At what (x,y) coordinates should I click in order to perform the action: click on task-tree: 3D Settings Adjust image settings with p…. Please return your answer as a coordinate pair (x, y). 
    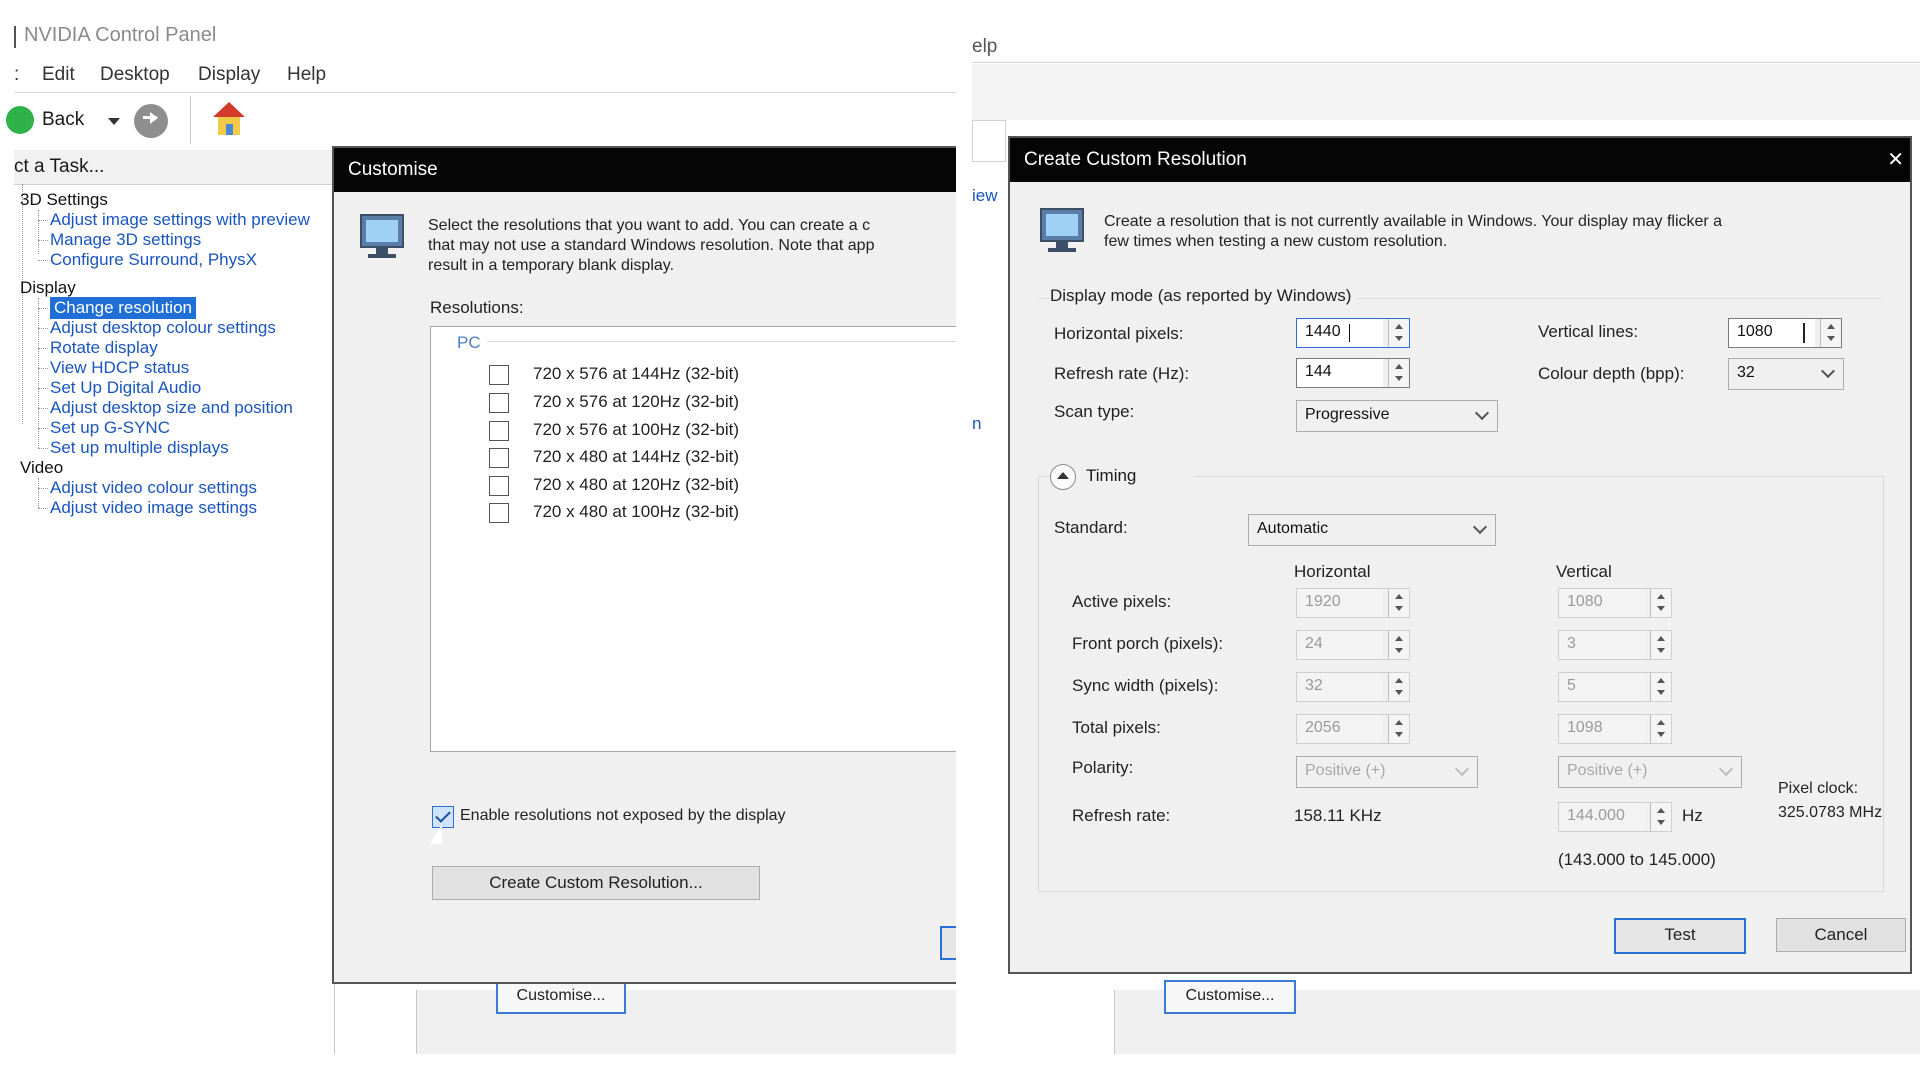
    Looking at the image, I should click on (174, 619).